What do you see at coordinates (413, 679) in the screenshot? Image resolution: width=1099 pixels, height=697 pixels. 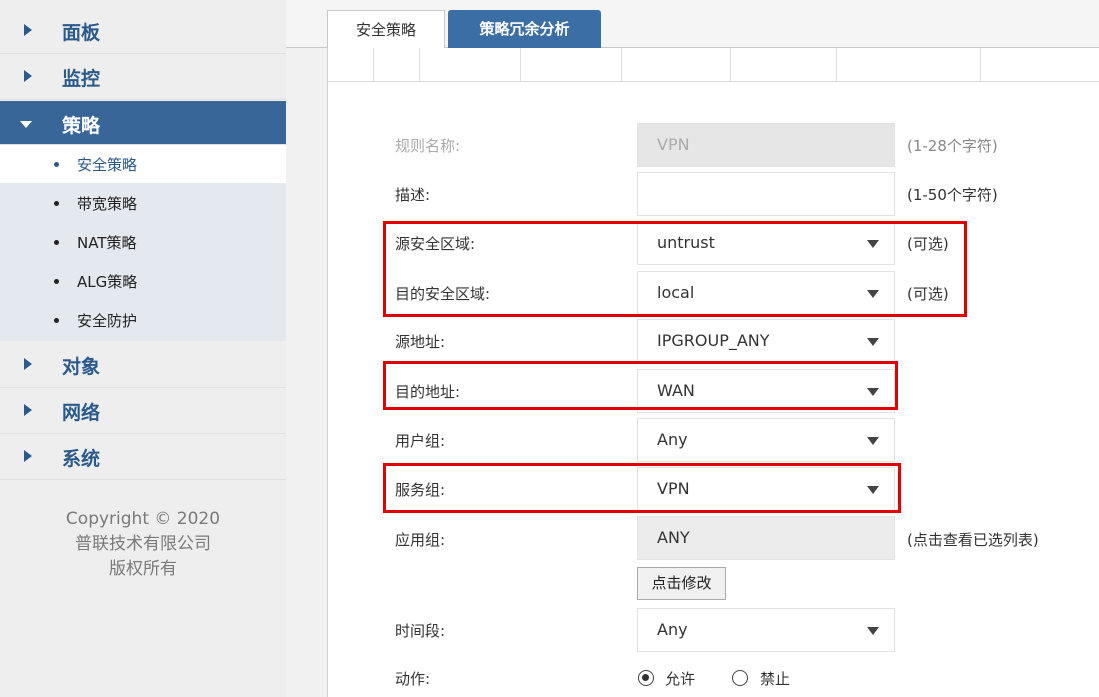 I see `action-label: 动作:` at bounding box center [413, 679].